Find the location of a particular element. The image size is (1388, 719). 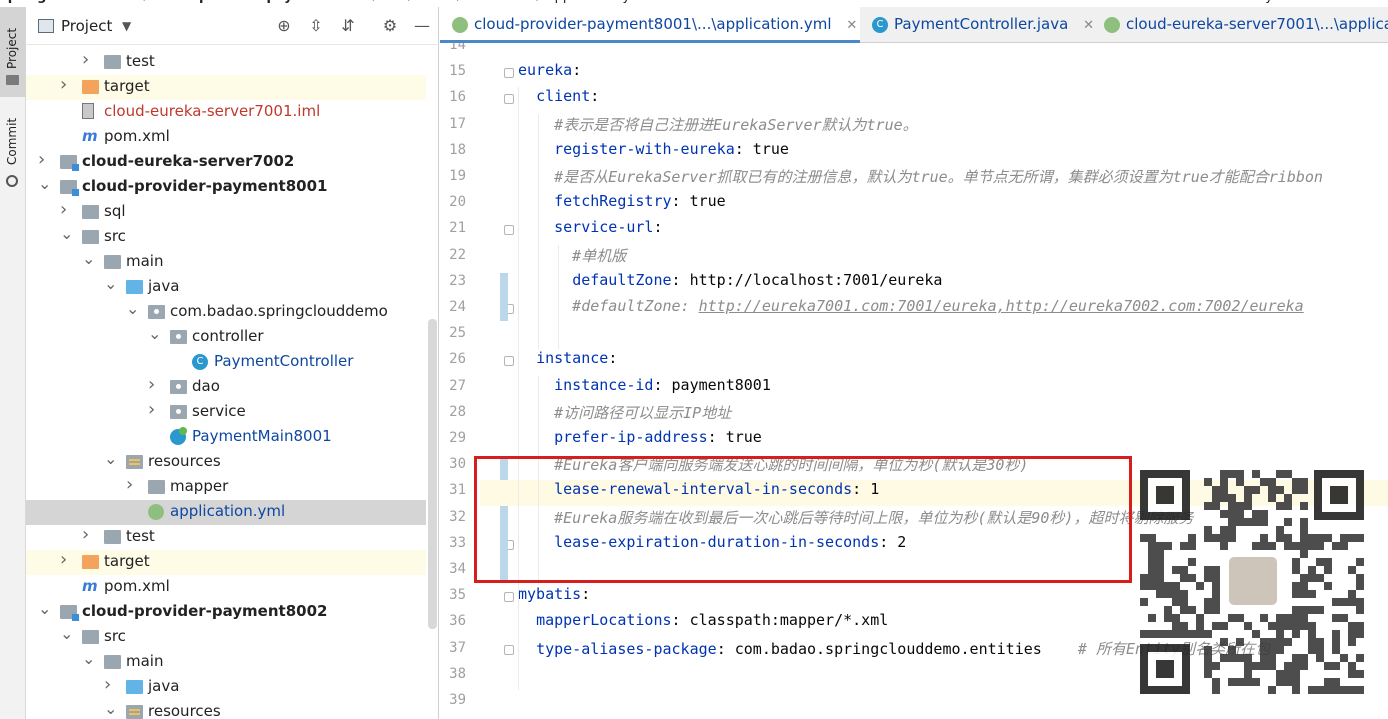

commit-tool-tab: Commit is located at coordinates (13, 153).